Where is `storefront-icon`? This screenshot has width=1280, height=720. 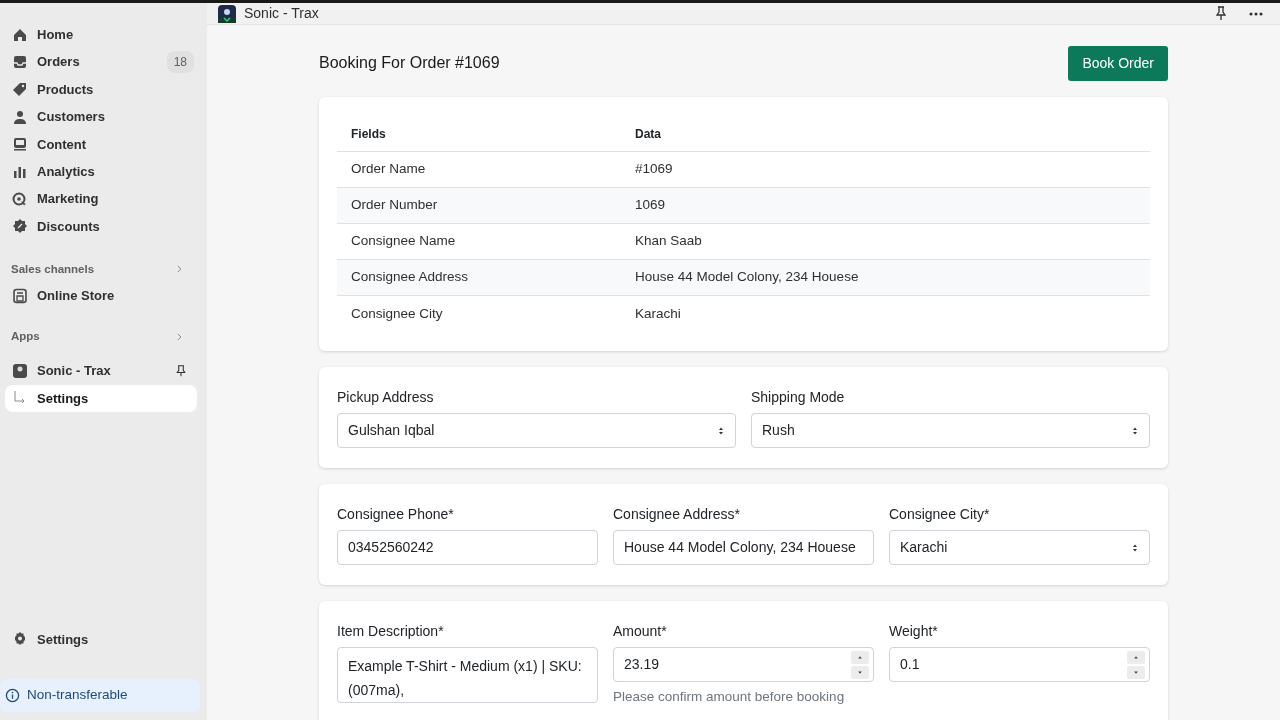 storefront-icon is located at coordinates (20, 295).